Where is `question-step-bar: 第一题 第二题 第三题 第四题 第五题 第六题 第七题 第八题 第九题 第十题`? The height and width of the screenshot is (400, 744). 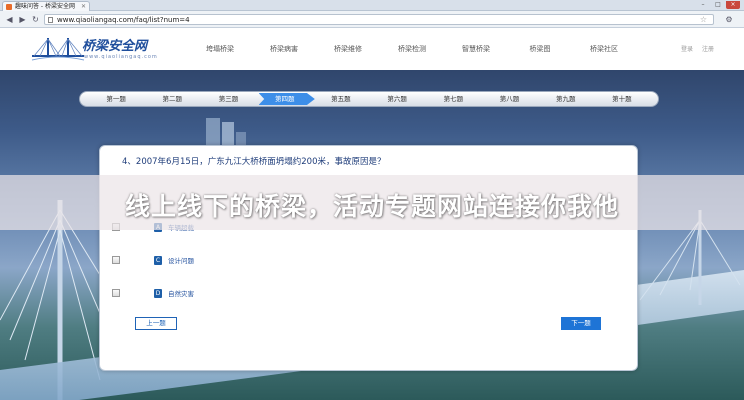
question-step-bar: 第一题 第二题 第三题 第四题 第五题 第六题 第七题 第八题 第九题 第十题 is located at coordinates (369, 99).